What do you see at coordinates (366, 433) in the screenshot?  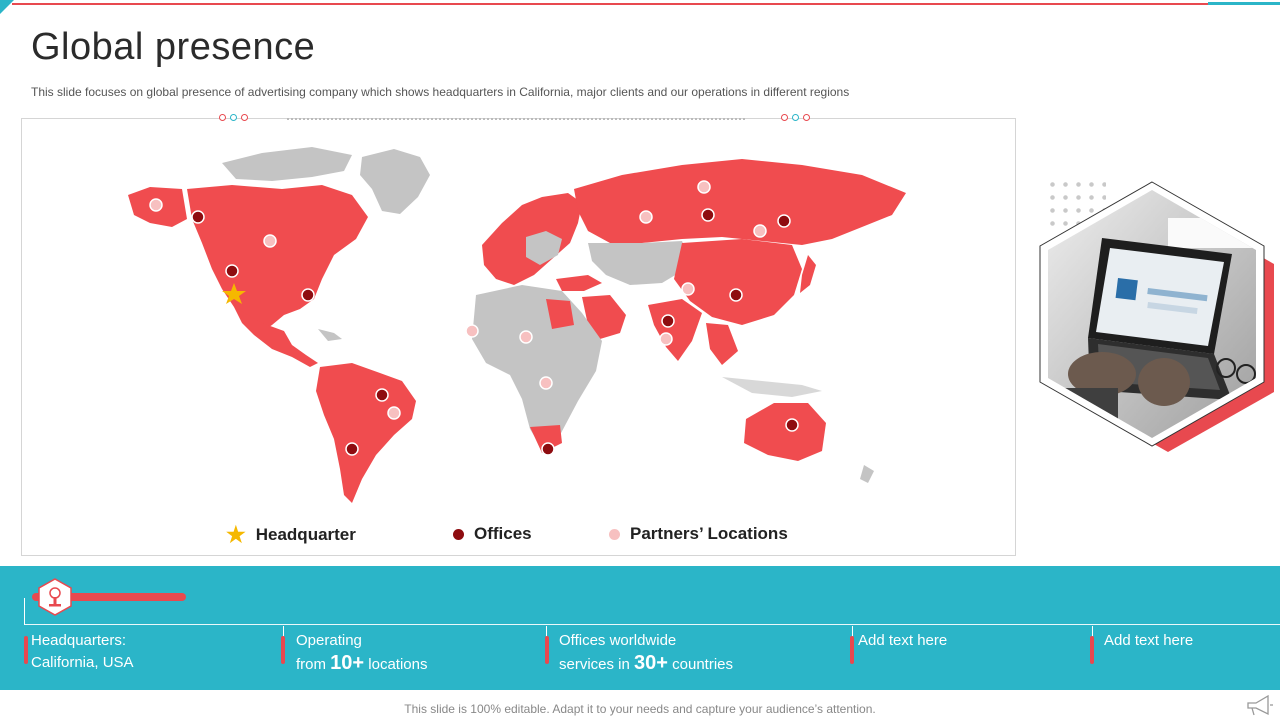 I see `map-south-america` at bounding box center [366, 433].